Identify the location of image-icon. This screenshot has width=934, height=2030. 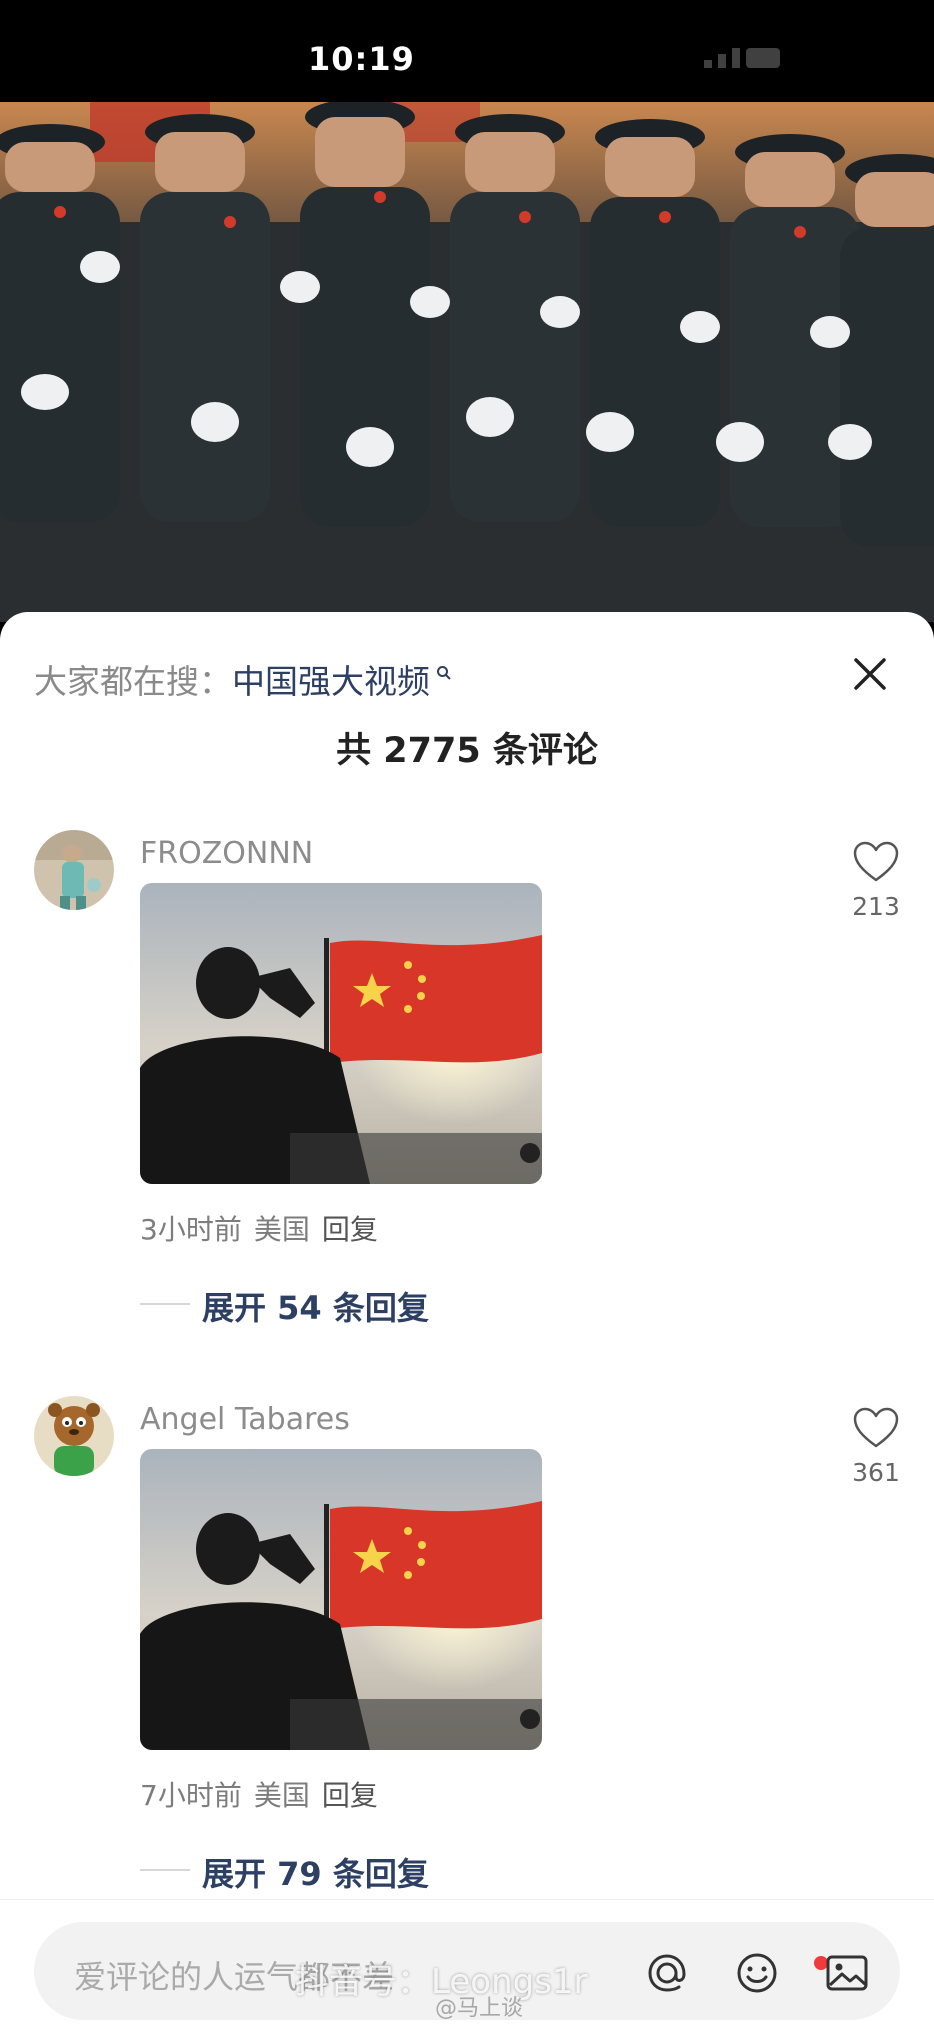
(847, 1973).